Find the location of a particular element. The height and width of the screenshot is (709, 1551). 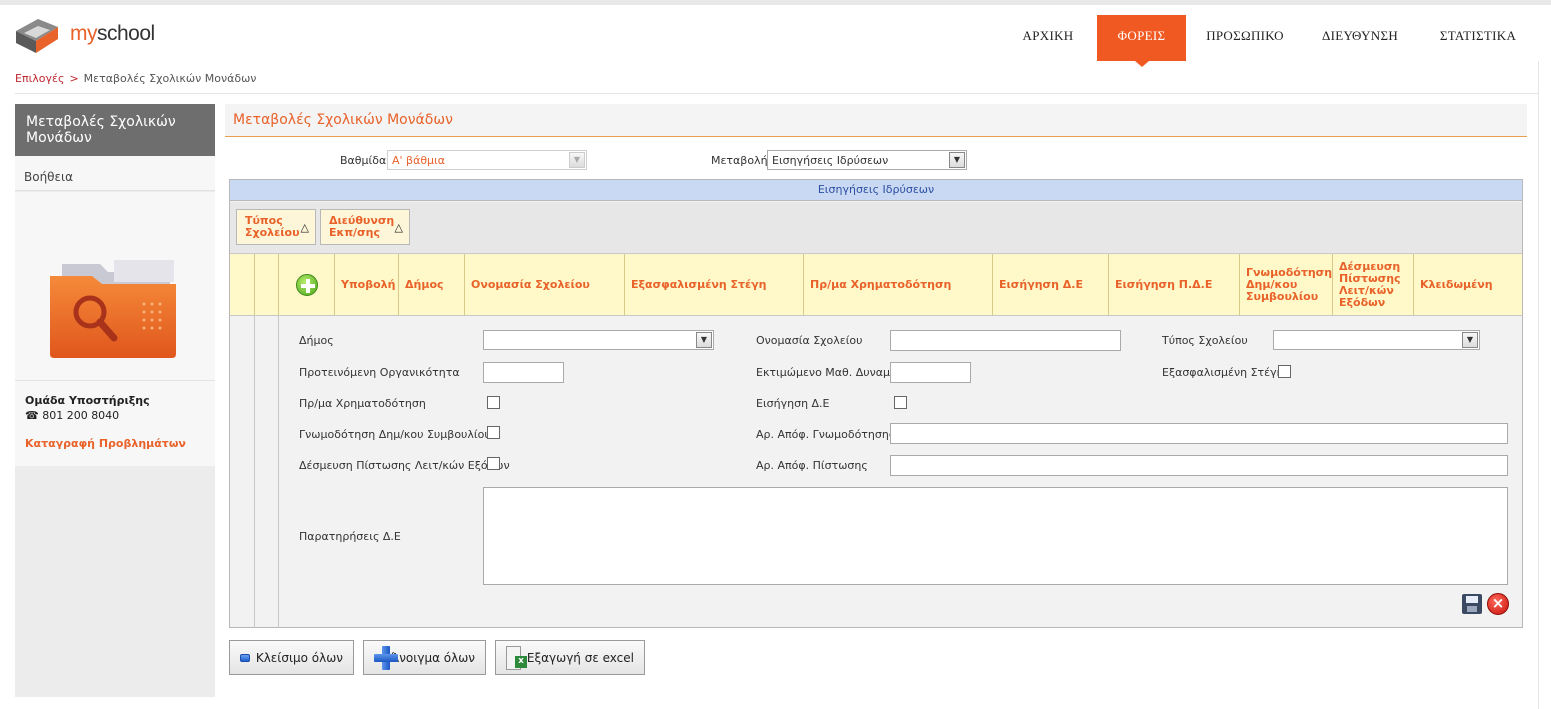

panel-title: Μεταβολές Σχολικών Μονάδων is located at coordinates (876, 120).